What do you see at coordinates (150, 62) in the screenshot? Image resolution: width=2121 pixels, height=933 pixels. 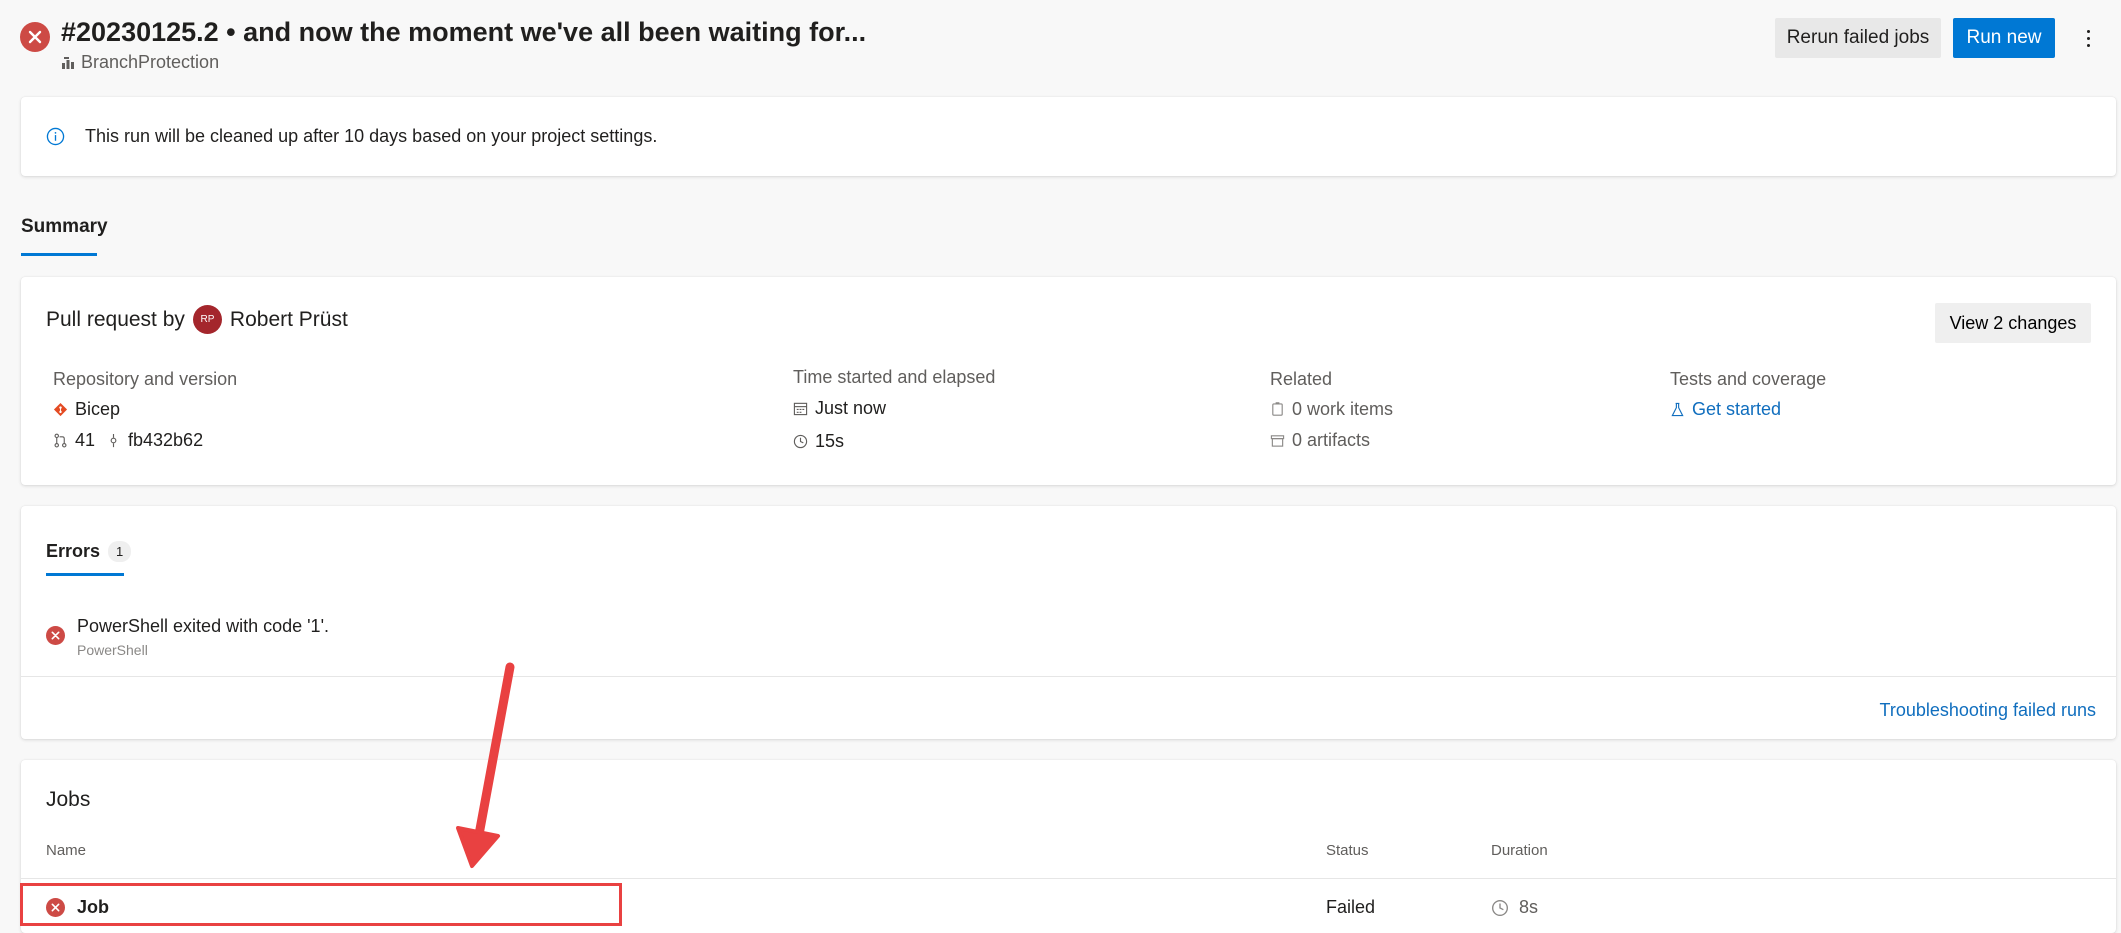 I see `pipeline-name: BranchProtection` at bounding box center [150, 62].